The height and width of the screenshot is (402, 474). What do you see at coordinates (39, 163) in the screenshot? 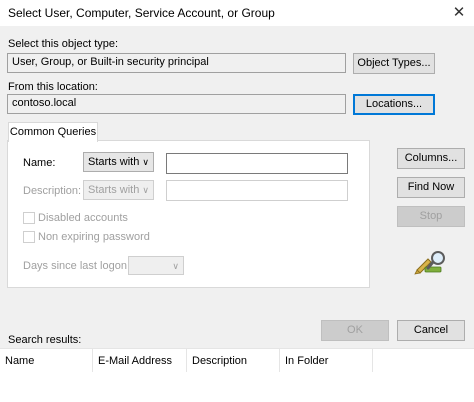
I see `name-label: Name:` at bounding box center [39, 163].